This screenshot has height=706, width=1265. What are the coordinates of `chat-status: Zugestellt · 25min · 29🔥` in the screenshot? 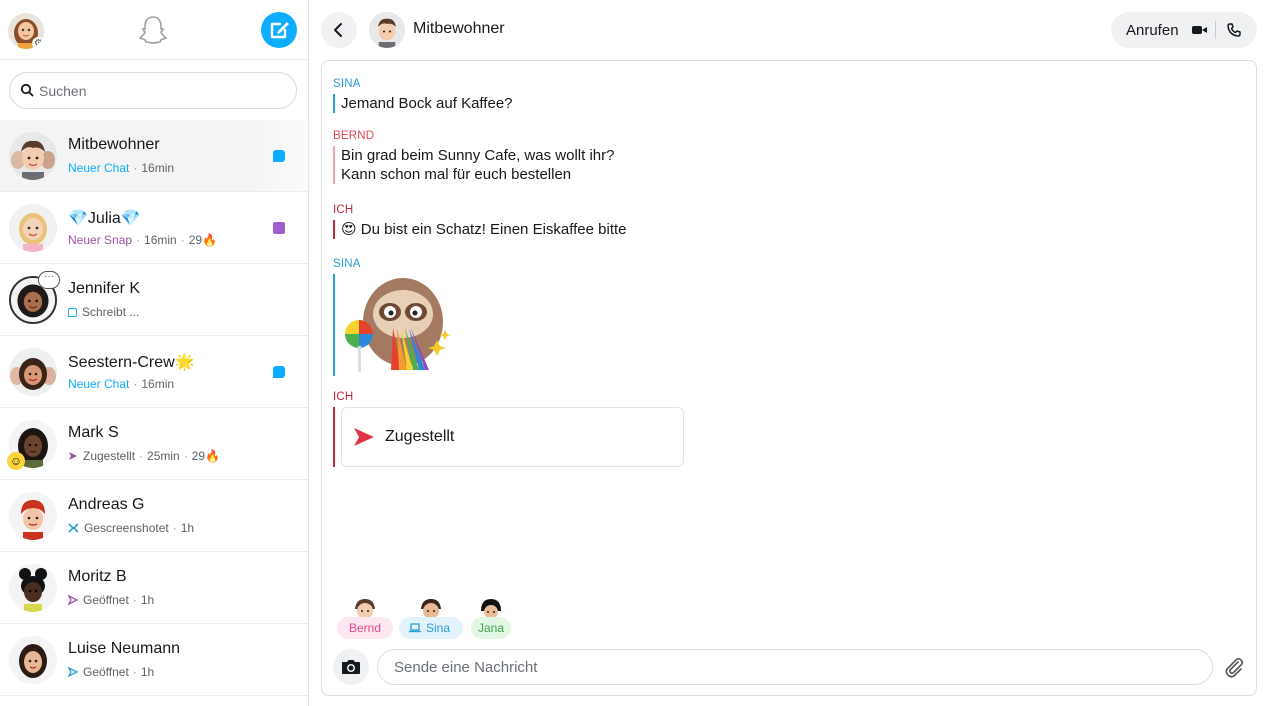 It's located at (144, 456).